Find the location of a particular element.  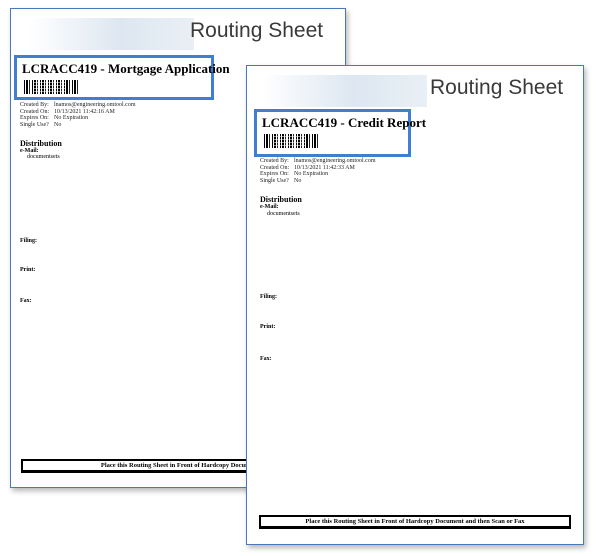

job-title: LCRACC419 - Mortgage Application is located at coordinates (126, 68).